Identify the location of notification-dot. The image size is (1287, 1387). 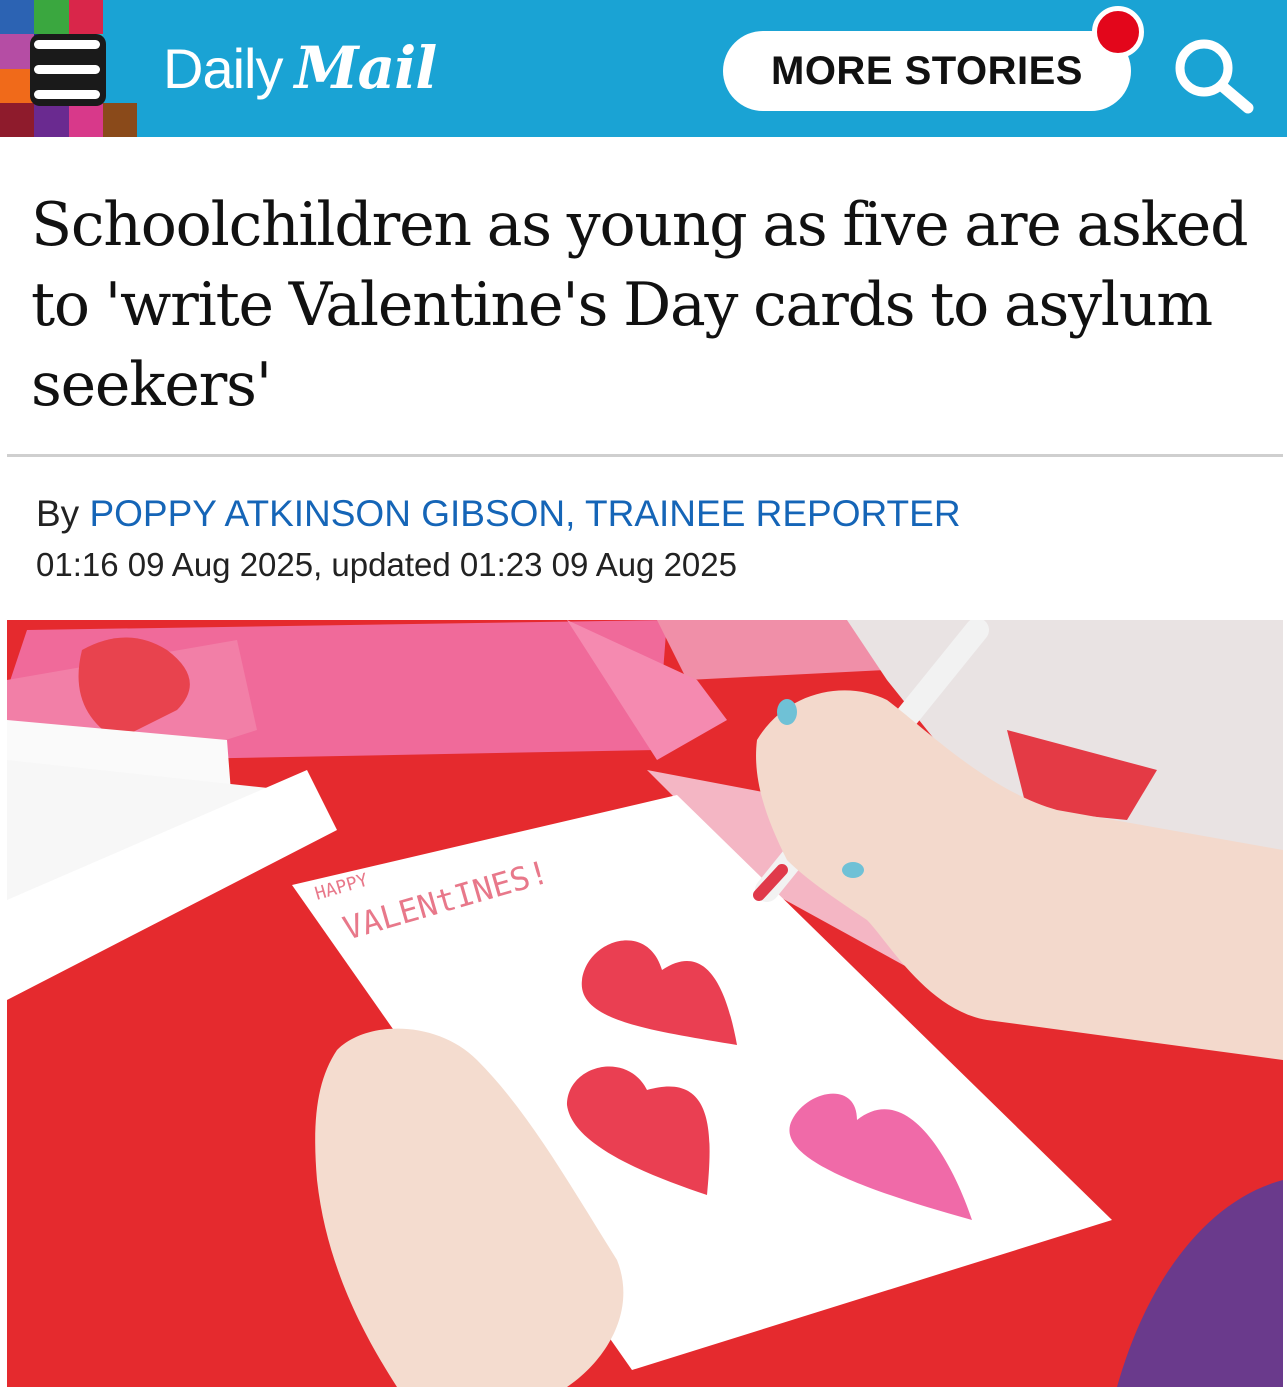
(1118, 32).